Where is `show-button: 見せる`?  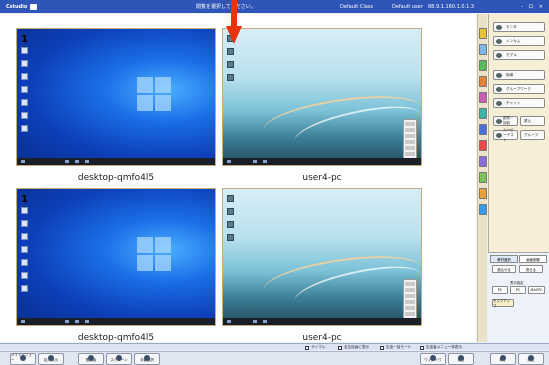
show-button: 見せる is located at coordinates (531, 269).